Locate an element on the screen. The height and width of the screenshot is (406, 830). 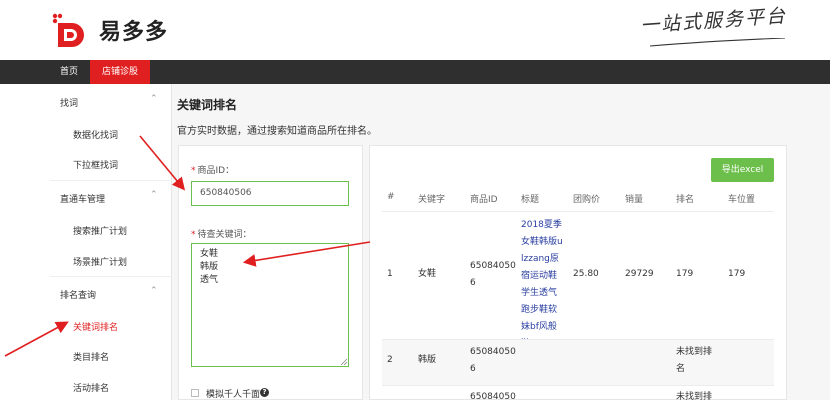
row-product-id: 65084050 is located at coordinates (493, 397).